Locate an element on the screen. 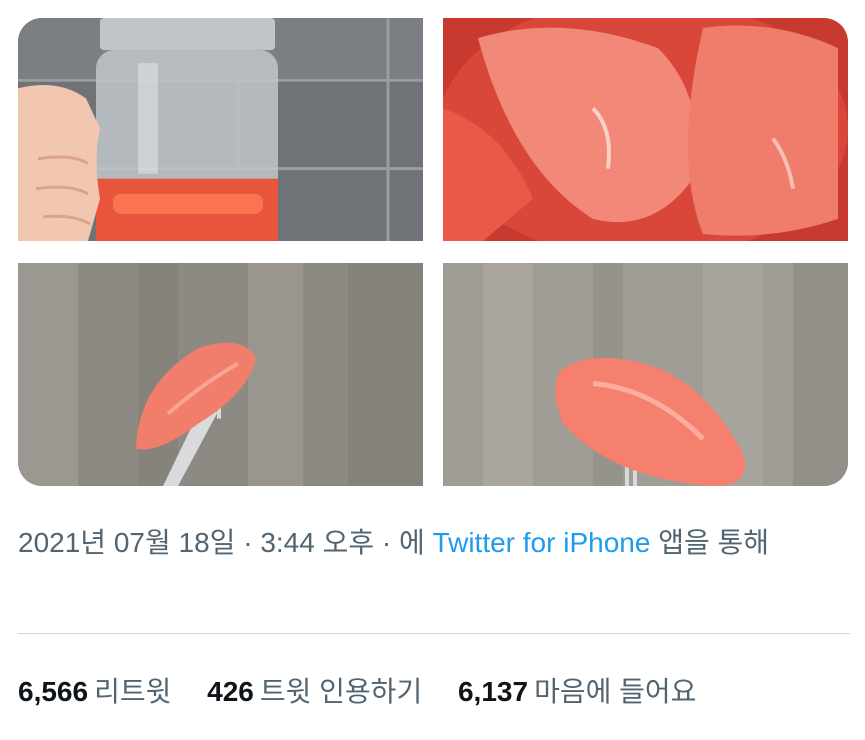 The image size is (865, 740). pickle-on-fork-image-right is located at coordinates (645, 374).